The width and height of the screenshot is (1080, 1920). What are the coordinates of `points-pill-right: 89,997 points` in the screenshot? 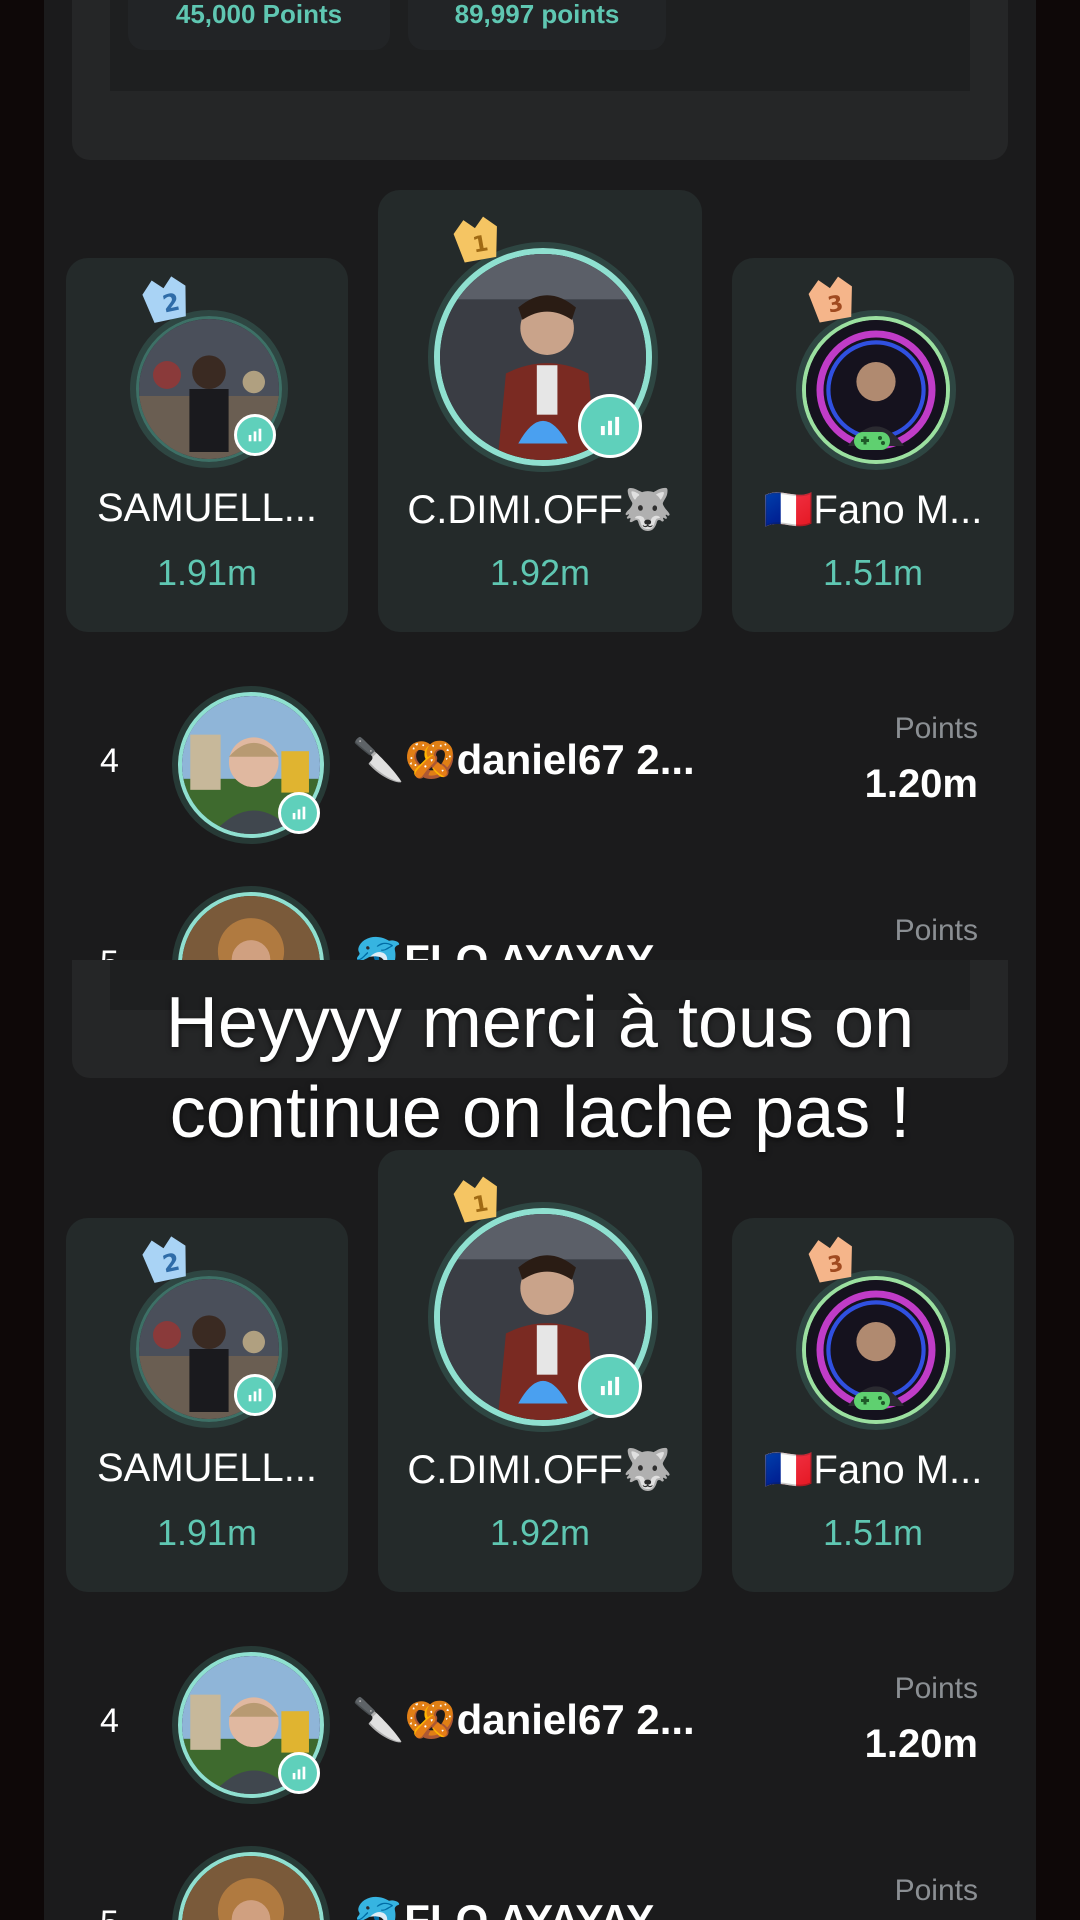 It's located at (537, 25).